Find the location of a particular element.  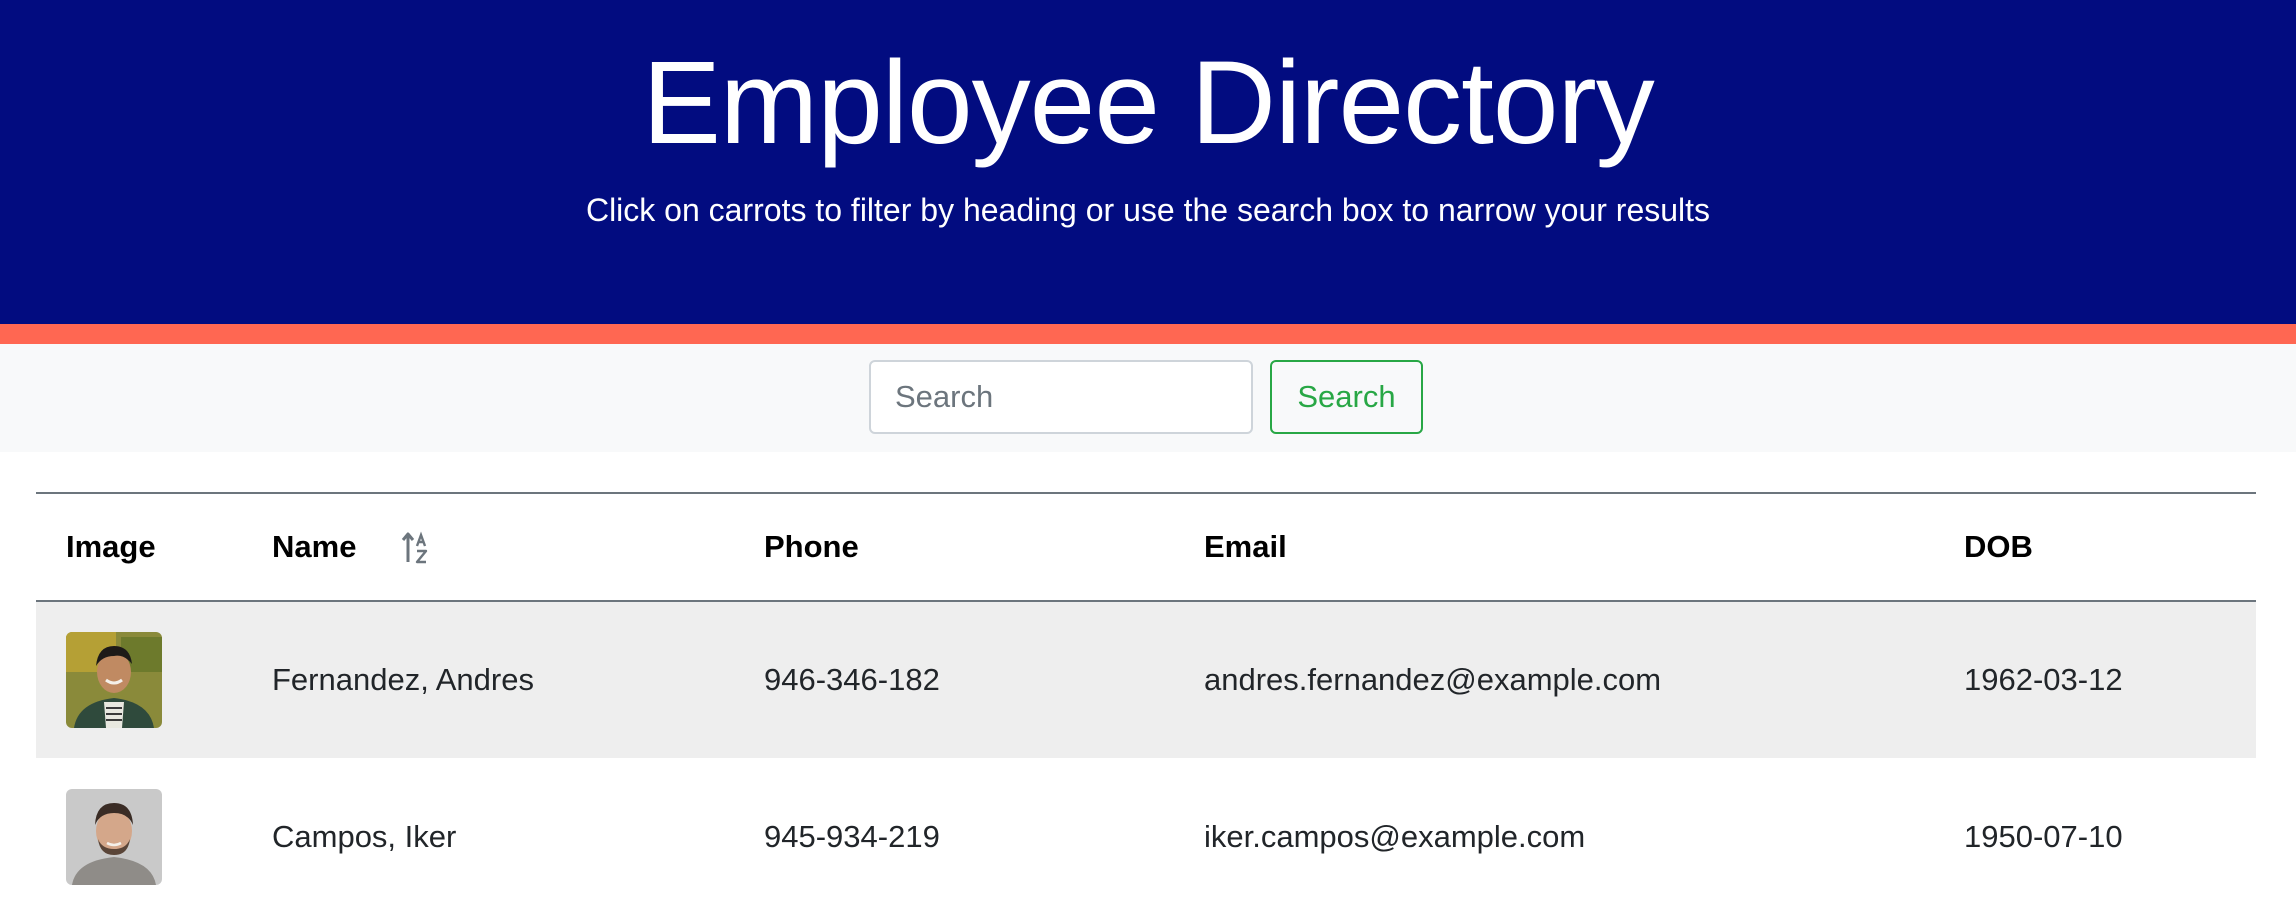

column-header-image: Image is located at coordinates (139, 547).